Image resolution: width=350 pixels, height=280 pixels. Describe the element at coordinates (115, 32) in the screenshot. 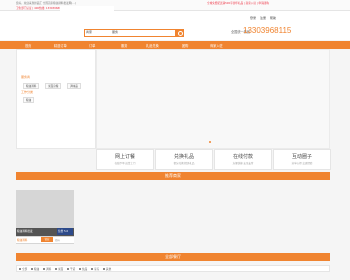

I see `search-input: 服务` at that location.